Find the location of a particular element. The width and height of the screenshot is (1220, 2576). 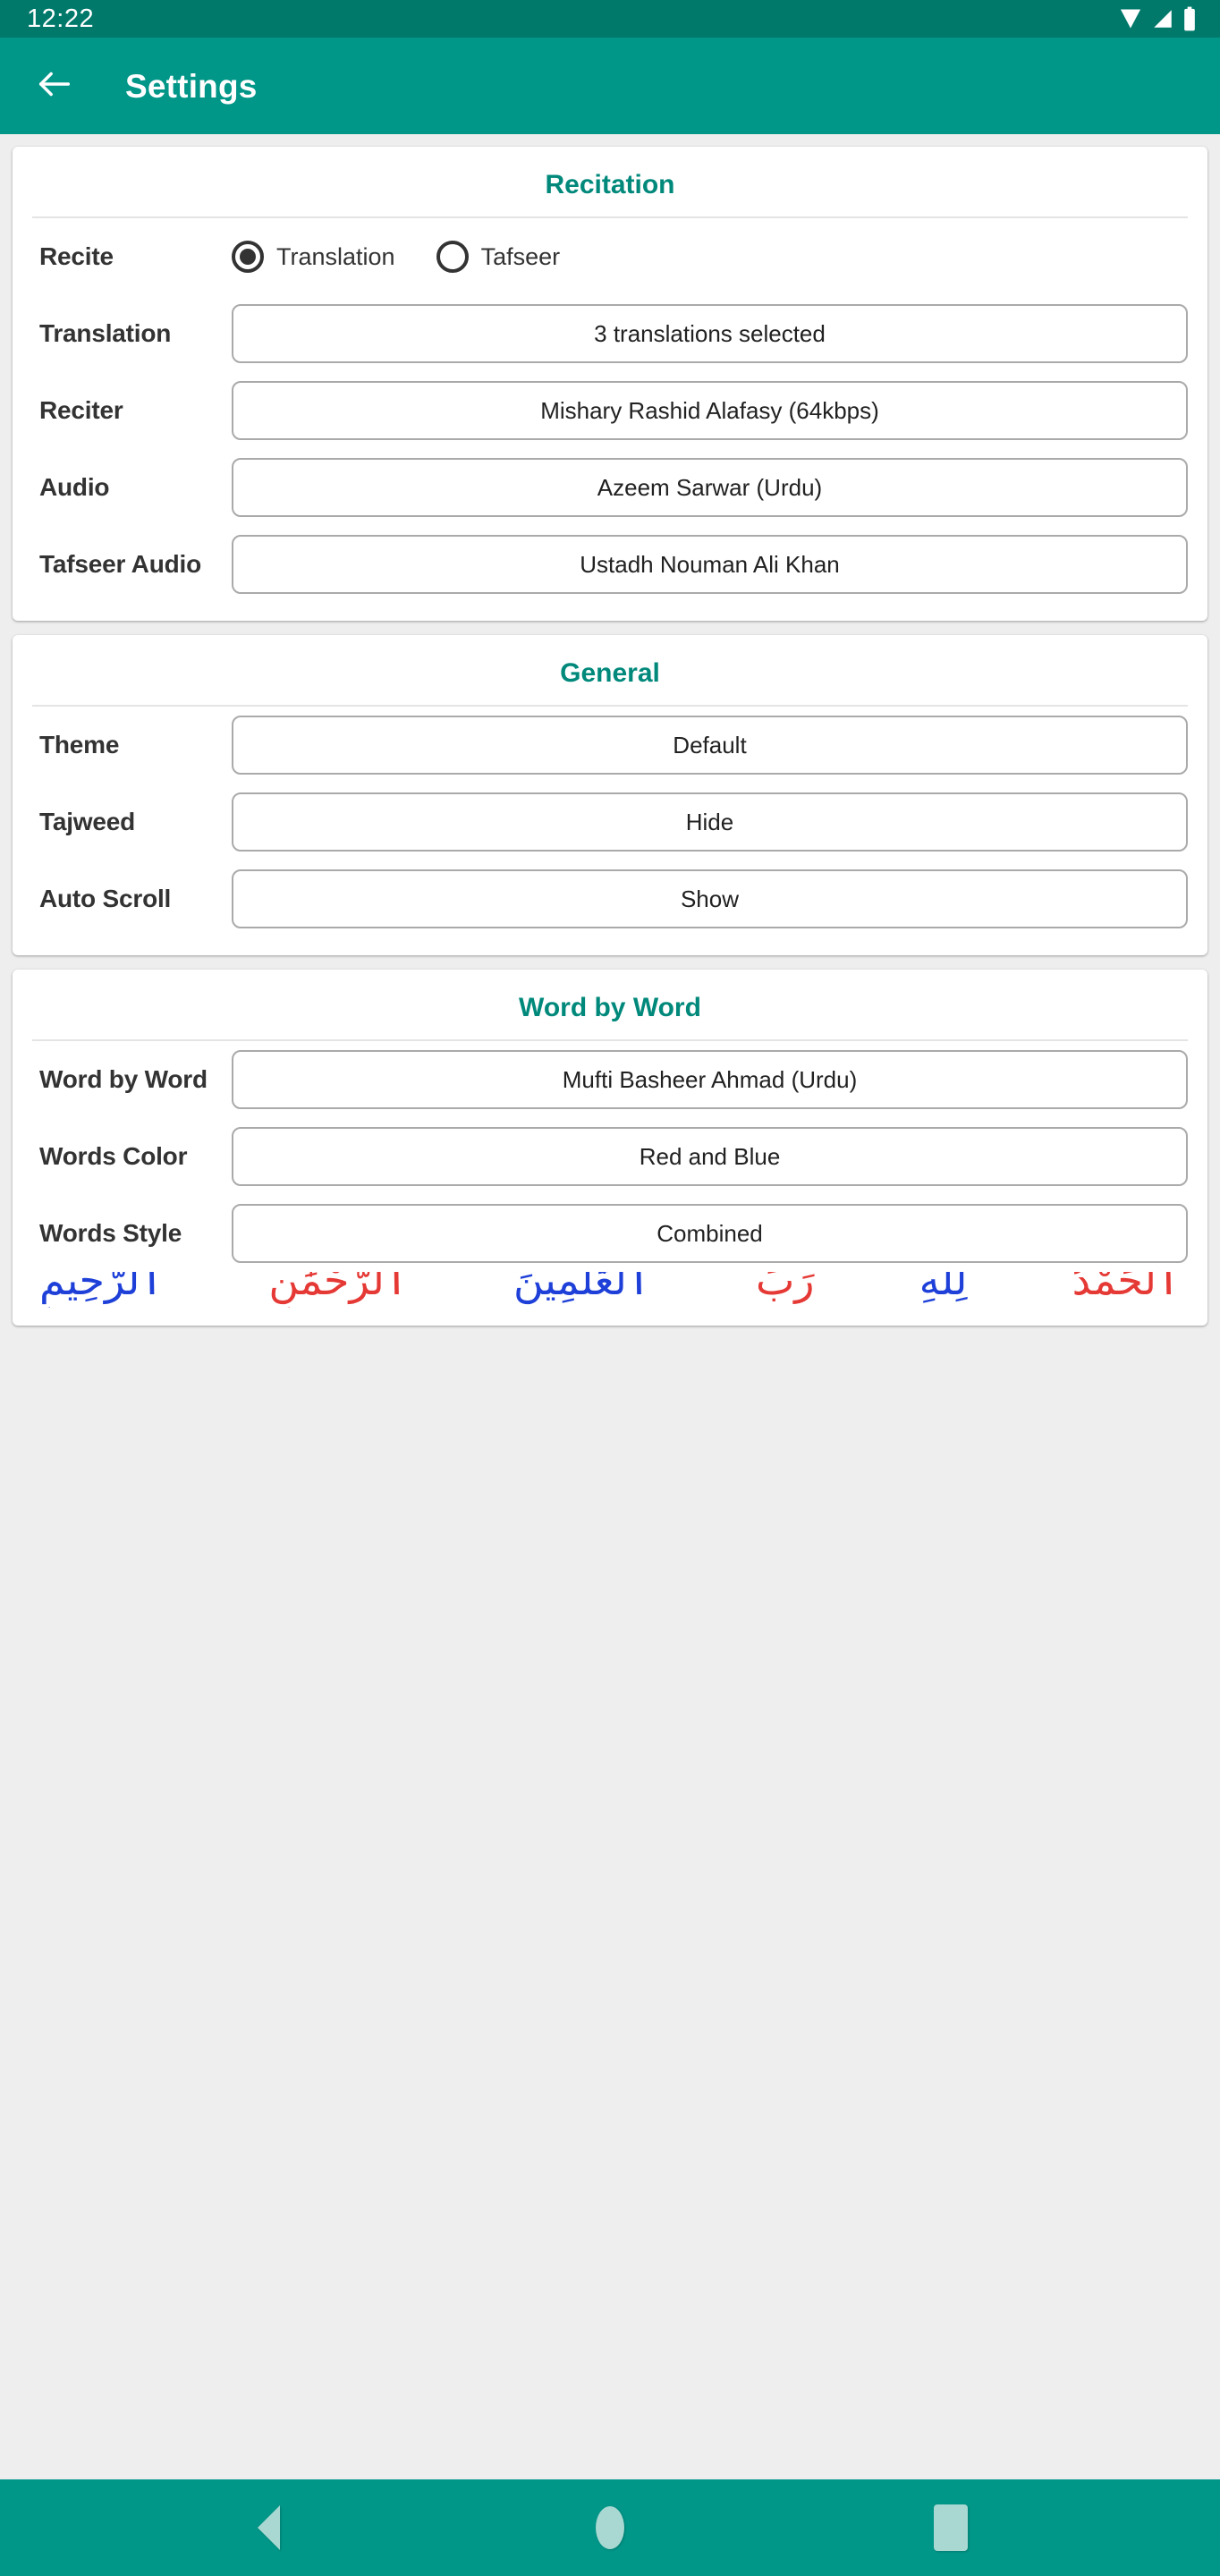

value-button-words-color: Red and Blue is located at coordinates (710, 1156).